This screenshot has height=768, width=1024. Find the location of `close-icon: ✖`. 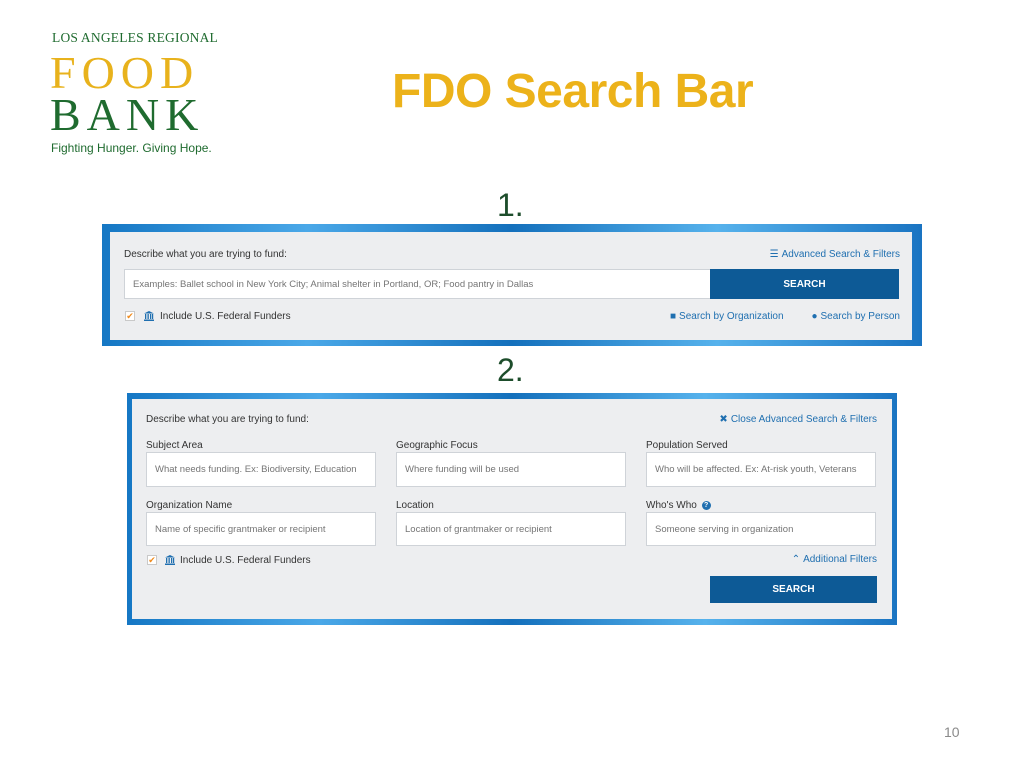

close-icon: ✖ is located at coordinates (723, 419).